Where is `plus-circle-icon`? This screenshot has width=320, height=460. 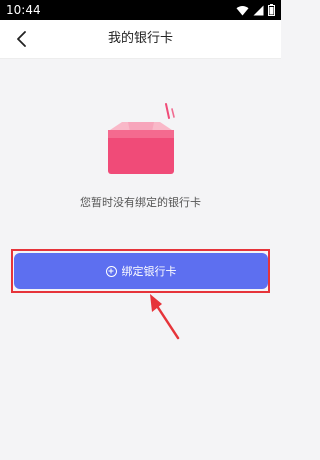 plus-circle-icon is located at coordinates (111, 271).